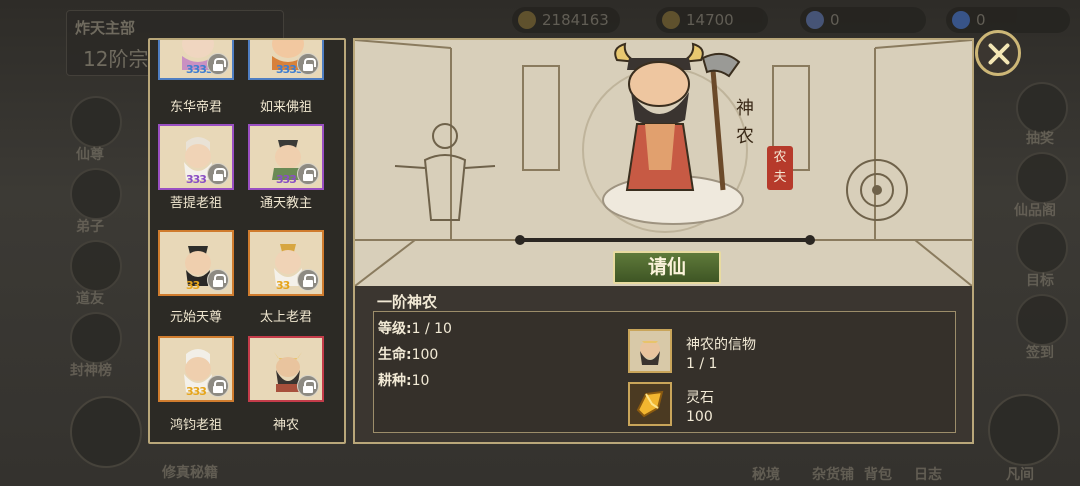 Image resolution: width=1080 pixels, height=486 pixels. What do you see at coordinates (96, 122) in the screenshot?
I see `menu-immortal-button` at bounding box center [96, 122].